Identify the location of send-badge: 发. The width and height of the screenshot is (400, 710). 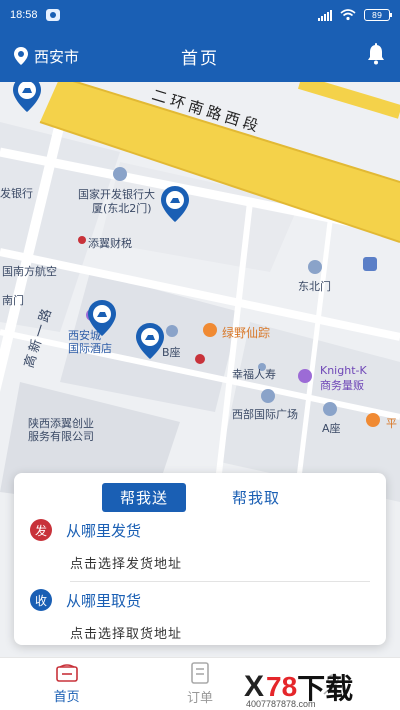
(41, 530).